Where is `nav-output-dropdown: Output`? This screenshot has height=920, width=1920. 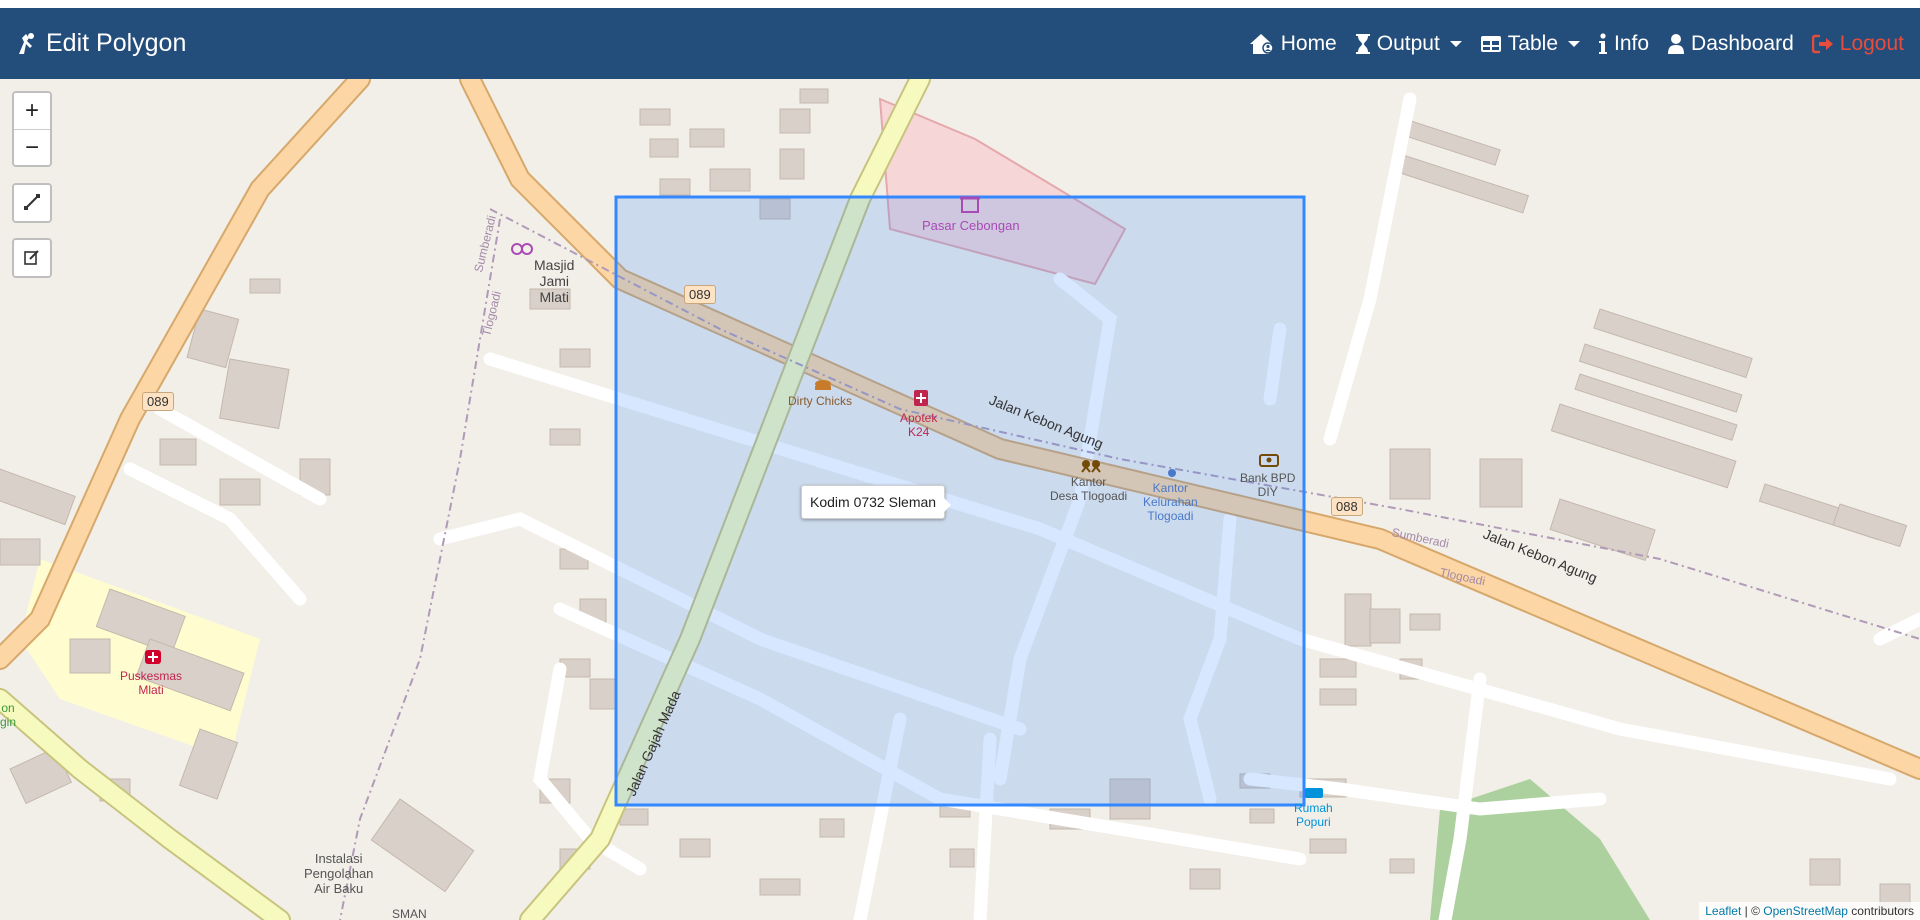 nav-output-dropdown: Output is located at coordinates (1408, 44).